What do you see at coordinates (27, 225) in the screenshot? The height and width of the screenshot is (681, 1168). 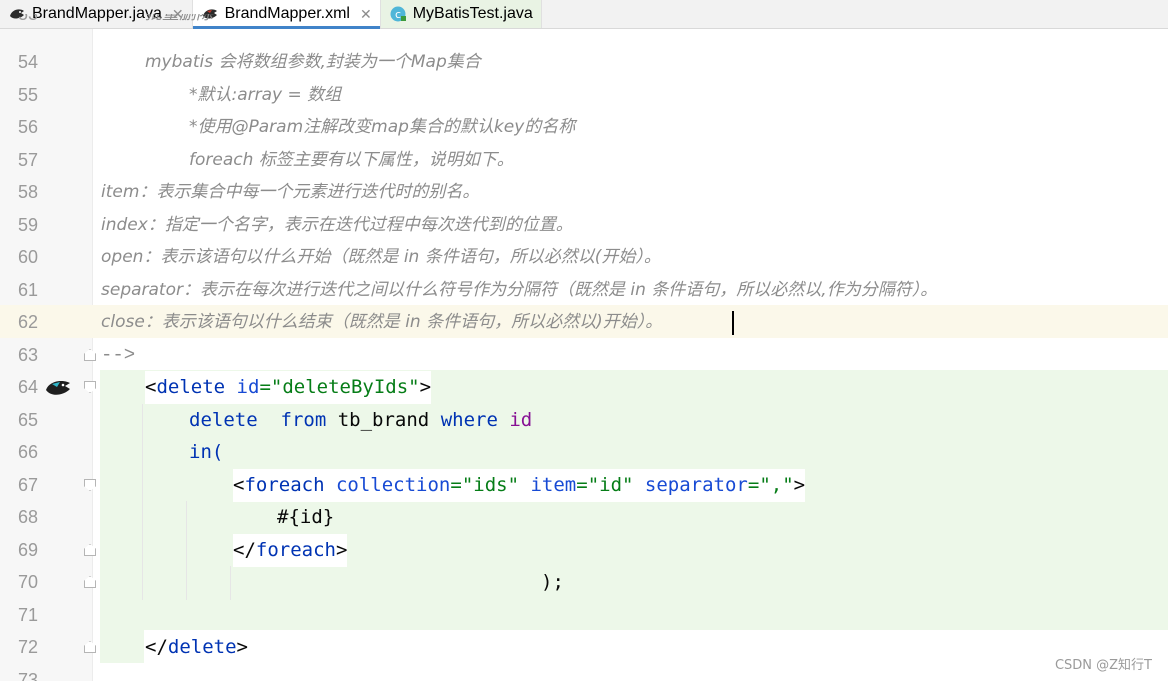 I see `line-number: 59` at bounding box center [27, 225].